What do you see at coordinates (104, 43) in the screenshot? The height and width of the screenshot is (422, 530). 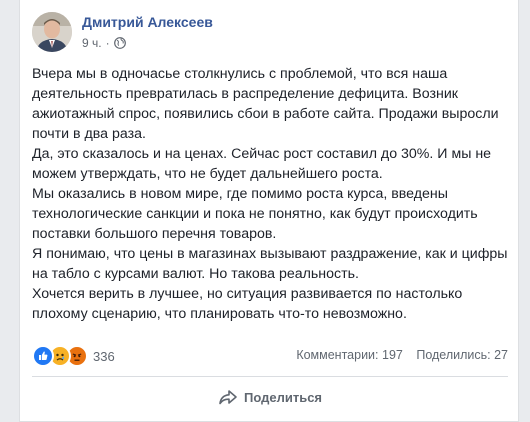 I see `post-meta: 9 ч. ·` at bounding box center [104, 43].